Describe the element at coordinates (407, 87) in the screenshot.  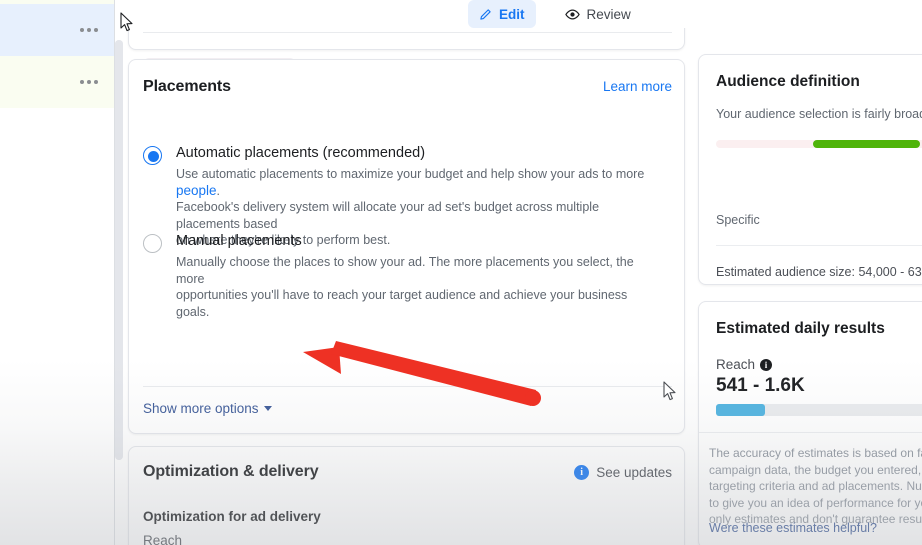
I see `placements-header: Placements Learn more` at that location.